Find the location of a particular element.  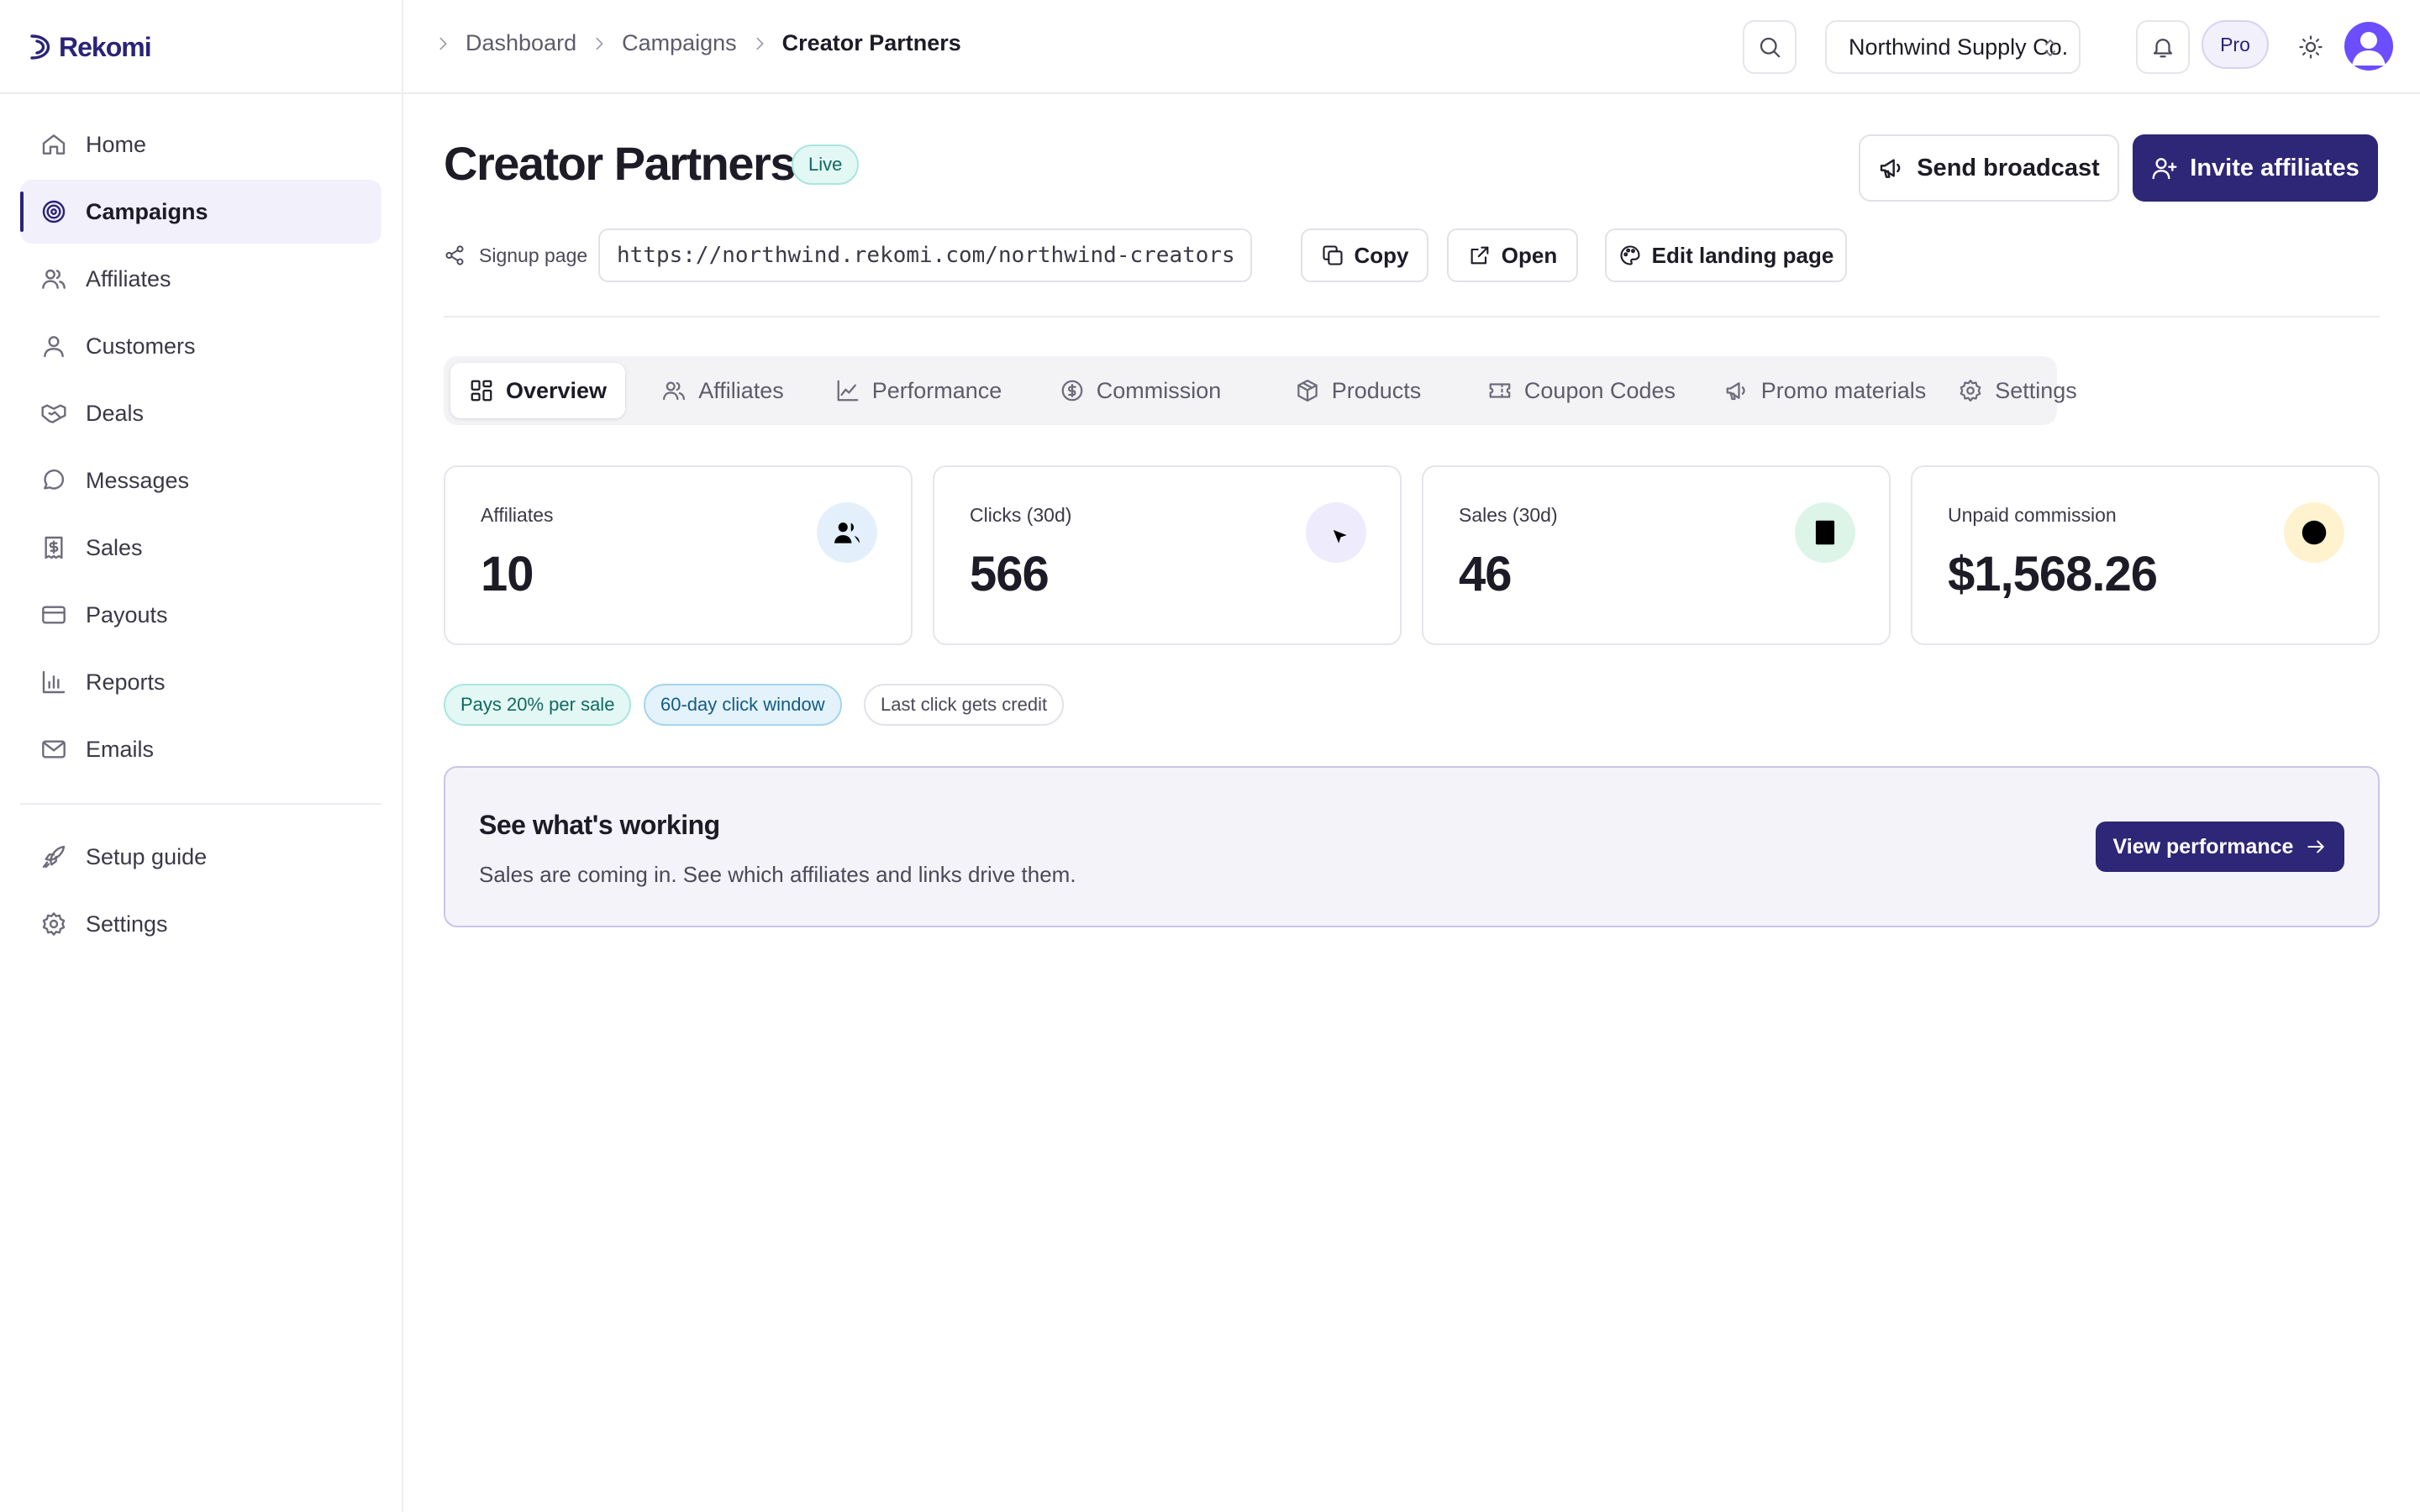

tab-overview: Overview is located at coordinates (537, 390).